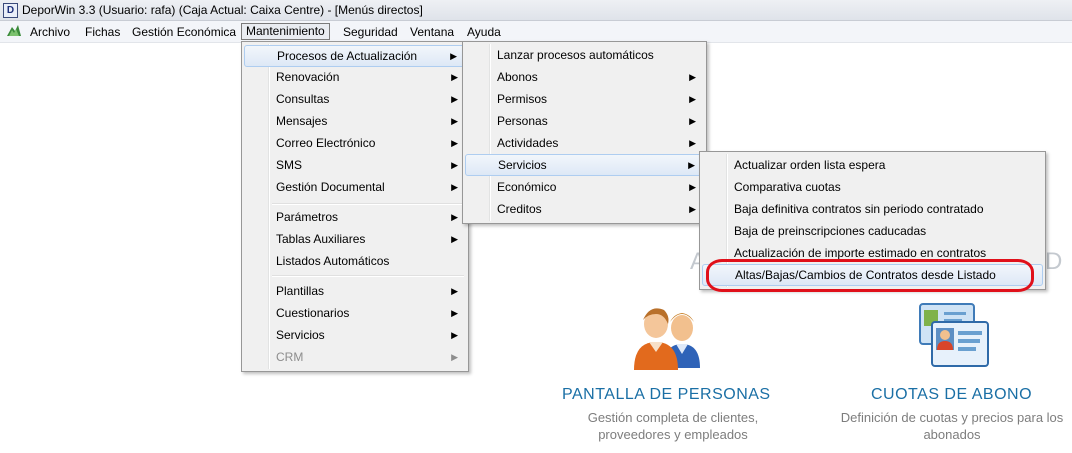 Image resolution: width=1072 pixels, height=453 pixels. What do you see at coordinates (952, 417) in the screenshot?
I see `tile-desc-line: Definición de cuotas y precios para los` at bounding box center [952, 417].